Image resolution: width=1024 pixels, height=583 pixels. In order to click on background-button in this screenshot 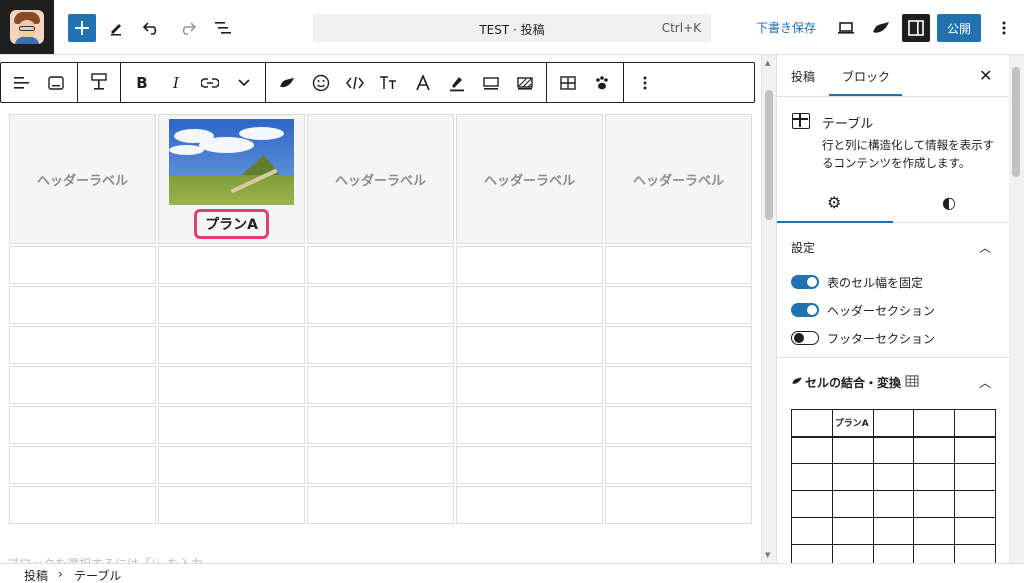, I will do `click(525, 82)`.